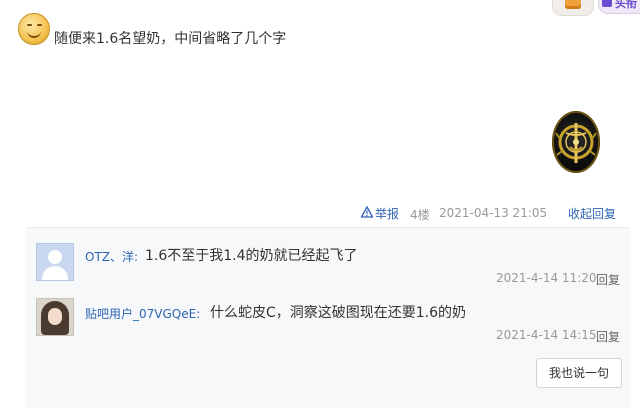 This screenshot has height=408, width=640. Describe the element at coordinates (576, 142) in the screenshot. I see `signature-emblem-icon` at that location.